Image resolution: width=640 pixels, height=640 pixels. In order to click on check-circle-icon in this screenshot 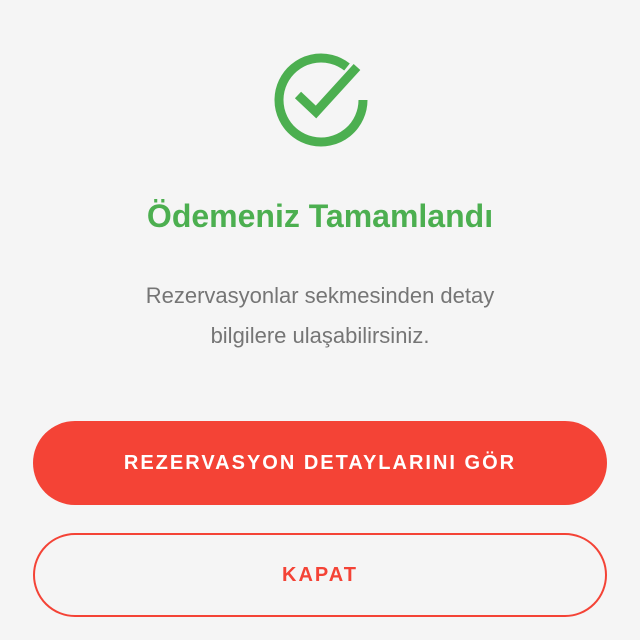, I will do `click(320, 97)`.